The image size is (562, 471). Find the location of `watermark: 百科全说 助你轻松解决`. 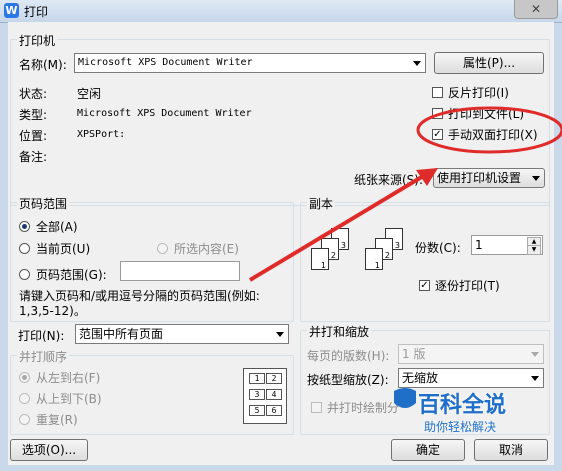

watermark: 百科全说 助你轻松解决 is located at coordinates (465, 415).